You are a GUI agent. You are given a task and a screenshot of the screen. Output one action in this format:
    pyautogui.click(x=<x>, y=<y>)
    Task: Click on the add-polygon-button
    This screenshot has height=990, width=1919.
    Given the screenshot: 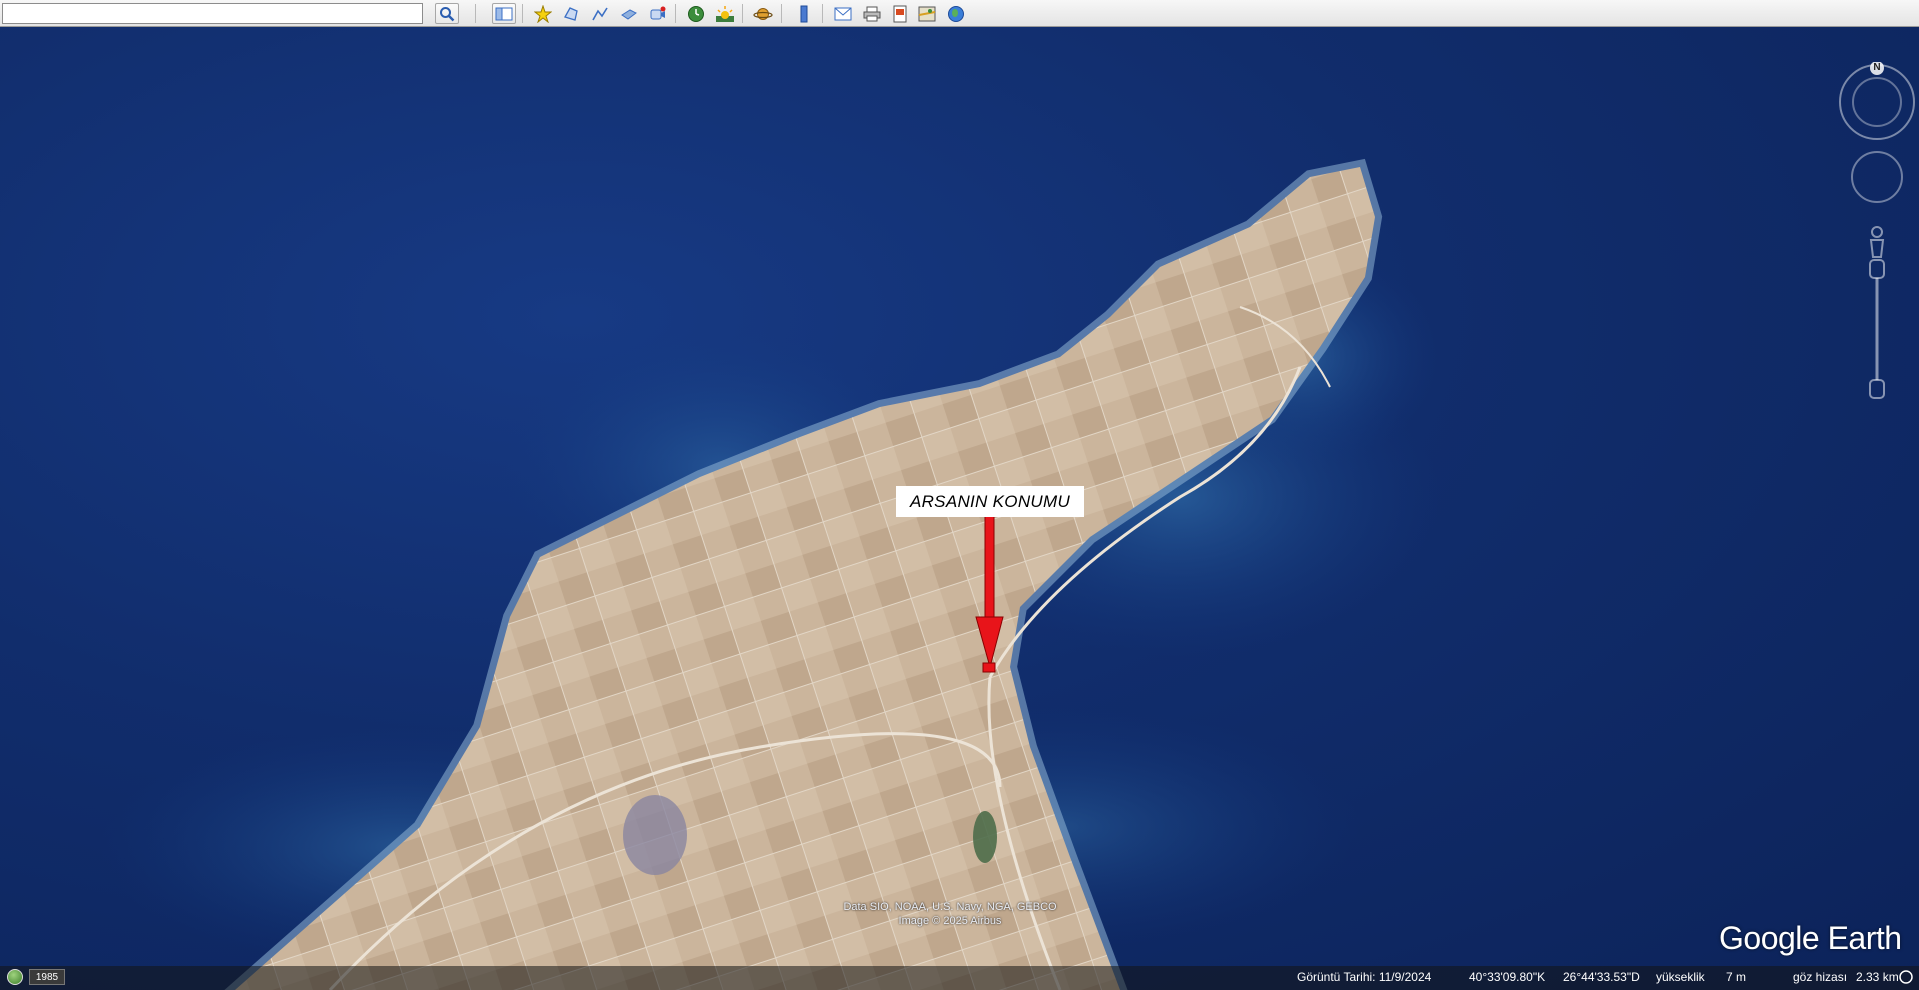 What is the action you would take?
    pyautogui.click(x=571, y=13)
    